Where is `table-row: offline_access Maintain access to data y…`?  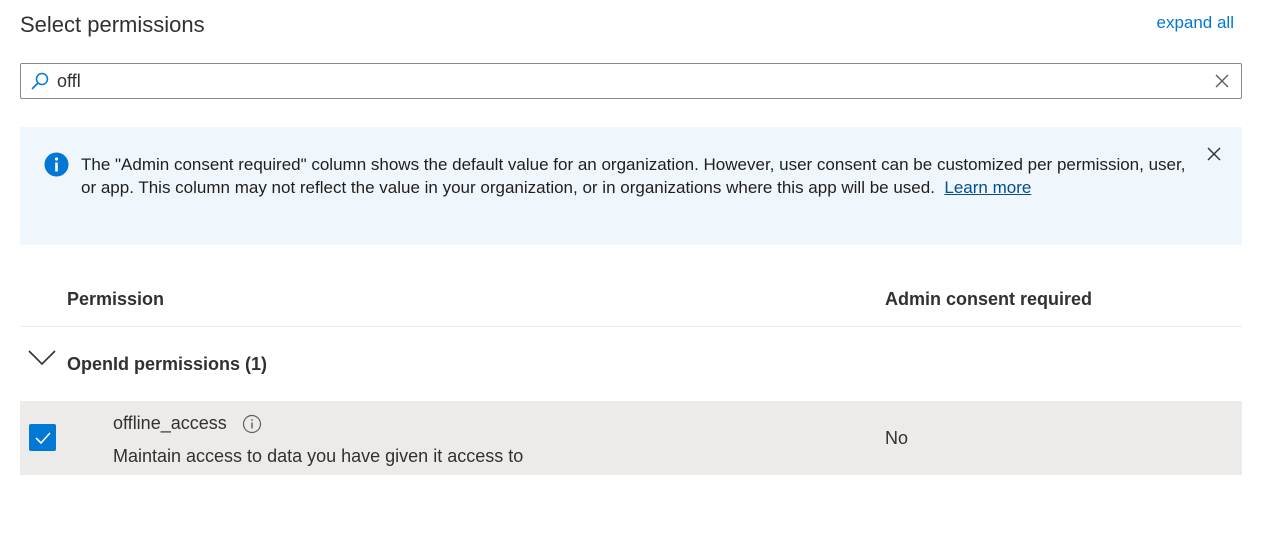
table-row: offline_access Maintain access to data y… is located at coordinates (631, 438).